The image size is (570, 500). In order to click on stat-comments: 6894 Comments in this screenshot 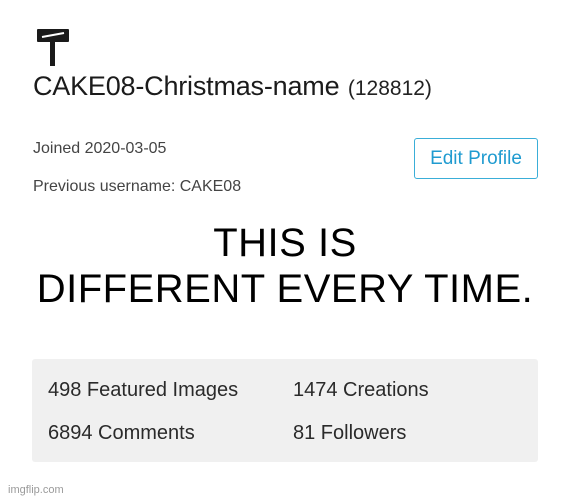, I will do `click(121, 433)`.